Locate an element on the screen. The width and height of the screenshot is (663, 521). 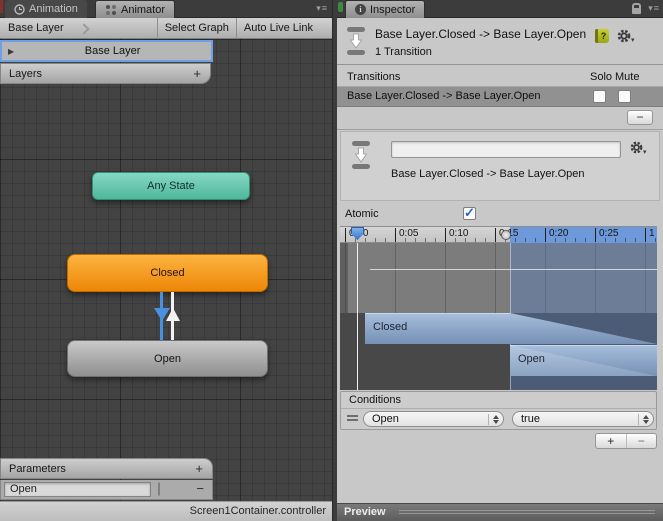
condition-add-remove-buttons: + − is located at coordinates (626, 441).